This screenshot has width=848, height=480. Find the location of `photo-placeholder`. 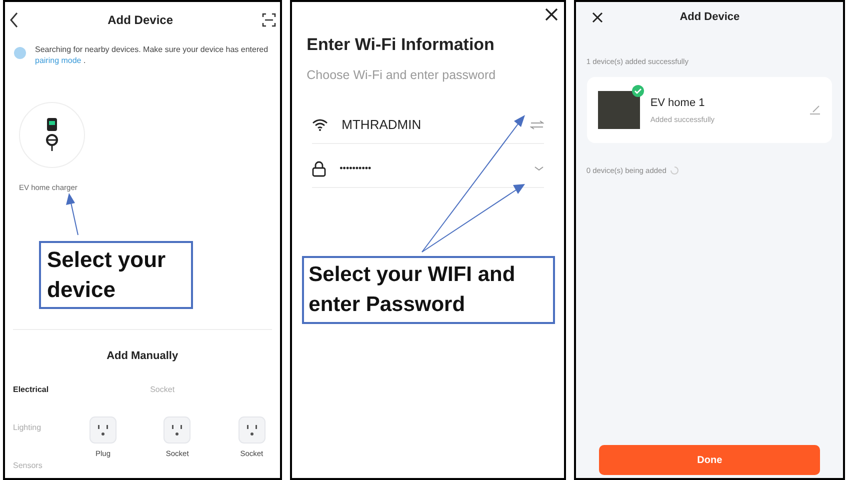

photo-placeholder is located at coordinates (619, 110).